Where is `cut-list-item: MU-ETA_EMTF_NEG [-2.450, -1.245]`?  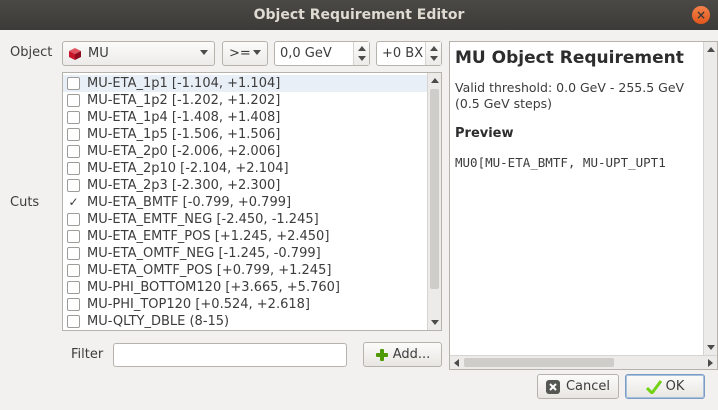
cut-list-item: MU-ETA_EMTF_NEG [-2.450, -1.245] is located at coordinates (252, 219).